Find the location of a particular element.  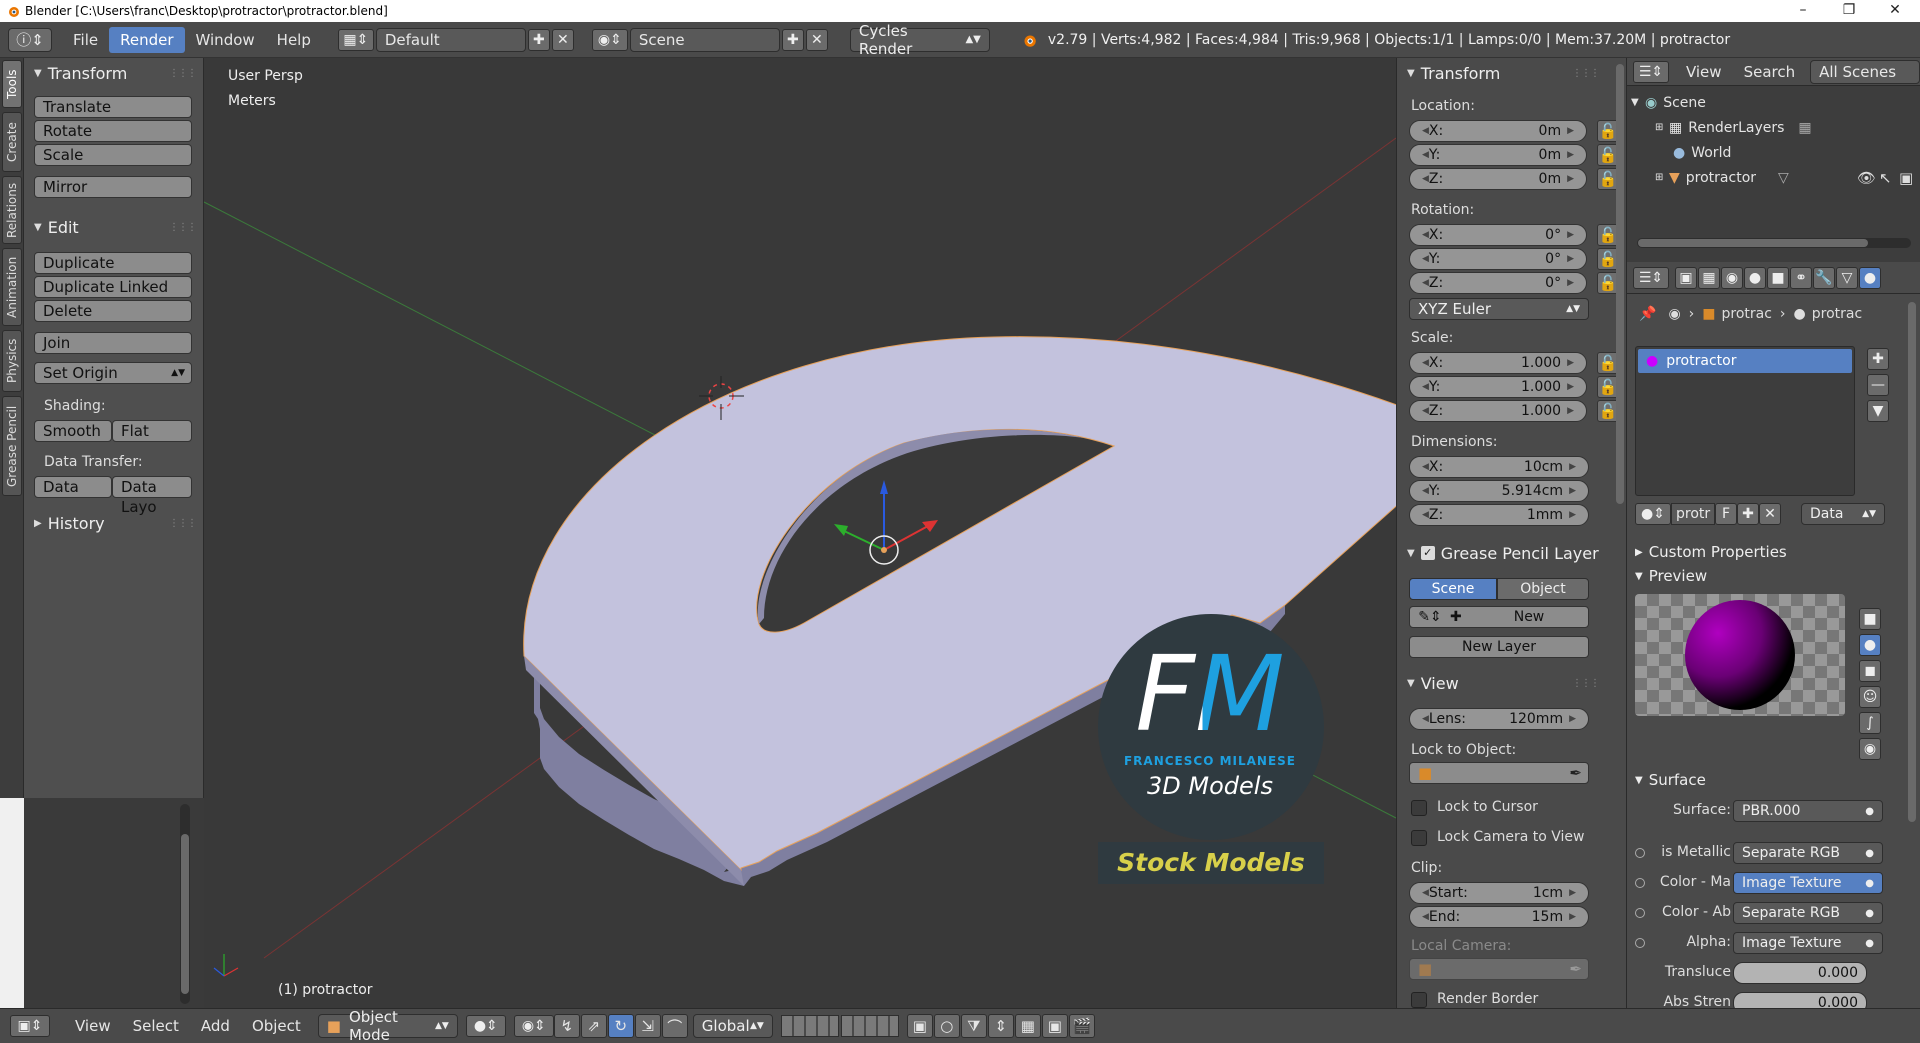

render-context-icon: ▣ is located at coordinates (1686, 277).